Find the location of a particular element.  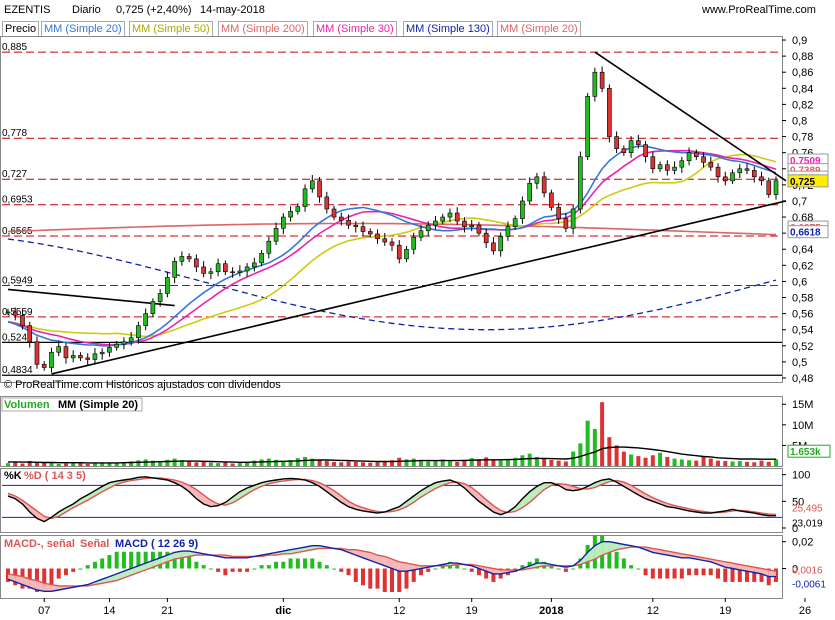

price-tick-label: 0,88 is located at coordinates (802, 57).